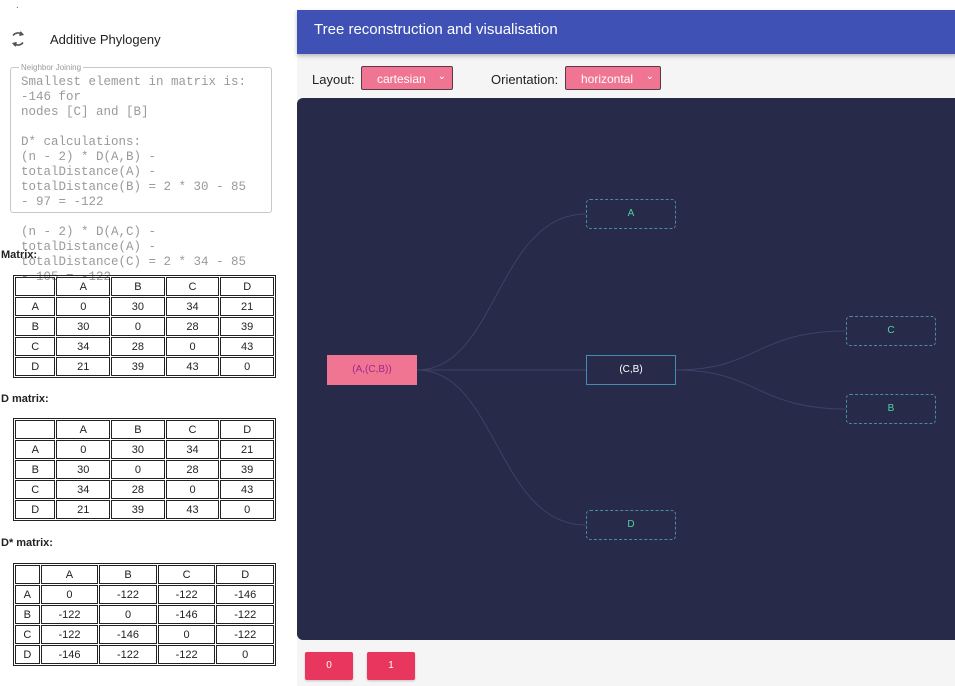 This screenshot has height=686, width=955. What do you see at coordinates (436, 29) in the screenshot?
I see `visualisation-title: Tree reconstruction and visualisation` at bounding box center [436, 29].